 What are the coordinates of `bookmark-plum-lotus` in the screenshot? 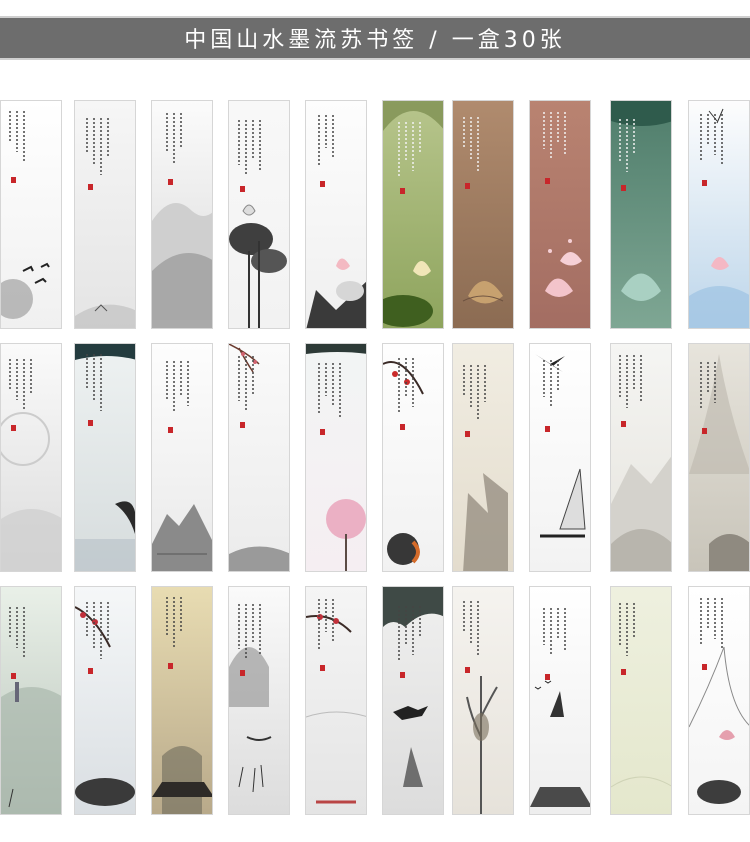 It's located at (105, 700).